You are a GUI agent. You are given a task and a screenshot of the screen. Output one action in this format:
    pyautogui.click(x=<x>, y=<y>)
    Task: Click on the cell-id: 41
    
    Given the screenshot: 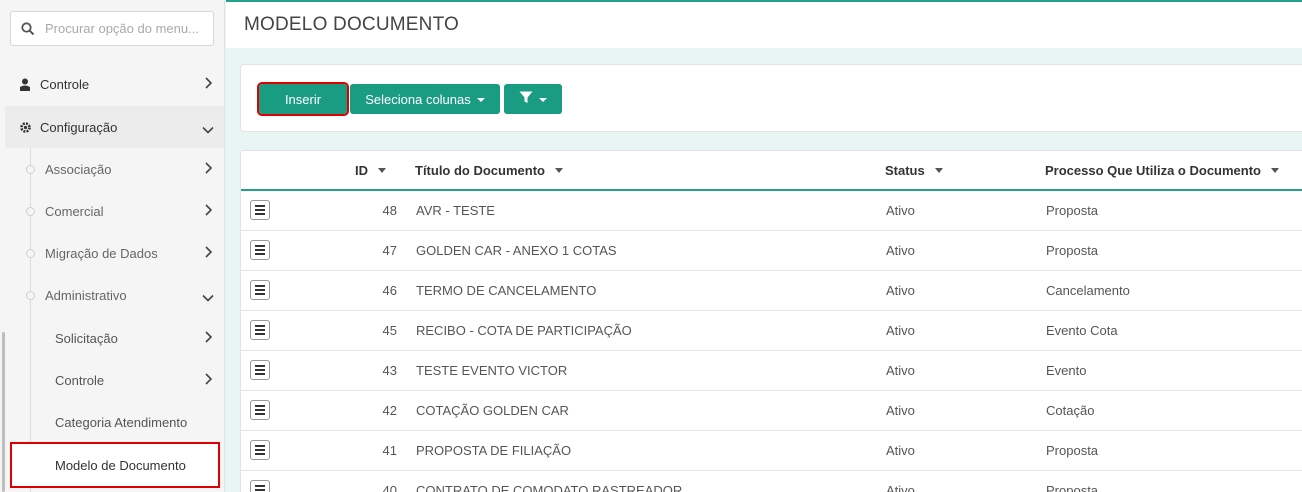 What is the action you would take?
    pyautogui.click(x=389, y=450)
    